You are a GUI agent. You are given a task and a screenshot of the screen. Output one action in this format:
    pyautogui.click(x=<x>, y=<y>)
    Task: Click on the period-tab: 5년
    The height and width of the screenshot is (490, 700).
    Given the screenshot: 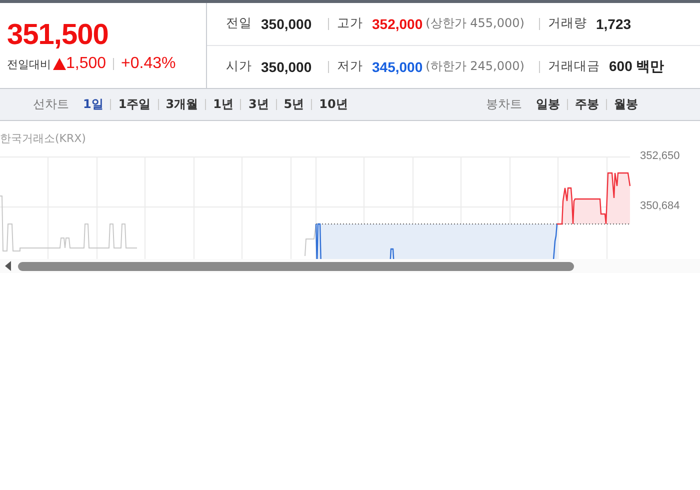 What is the action you would take?
    pyautogui.click(x=294, y=104)
    